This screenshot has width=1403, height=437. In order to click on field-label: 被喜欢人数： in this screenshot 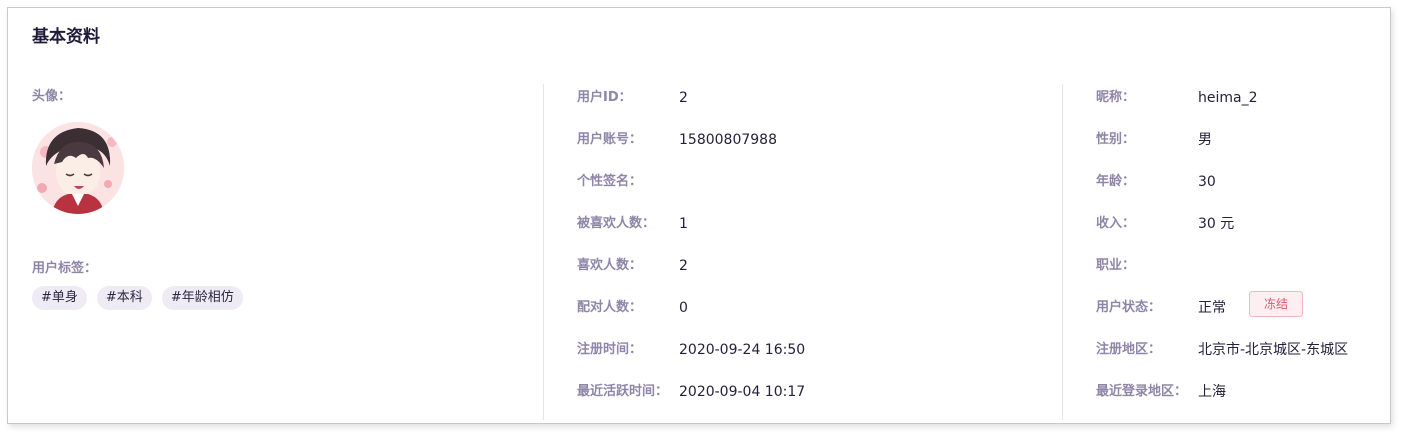, I will do `click(616, 223)`.